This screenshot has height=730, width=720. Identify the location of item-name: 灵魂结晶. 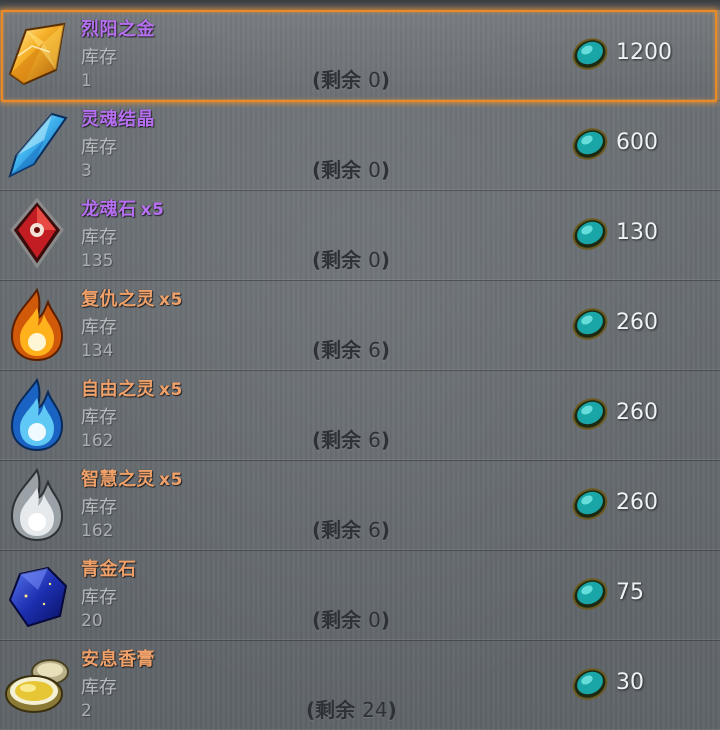
(118, 119).